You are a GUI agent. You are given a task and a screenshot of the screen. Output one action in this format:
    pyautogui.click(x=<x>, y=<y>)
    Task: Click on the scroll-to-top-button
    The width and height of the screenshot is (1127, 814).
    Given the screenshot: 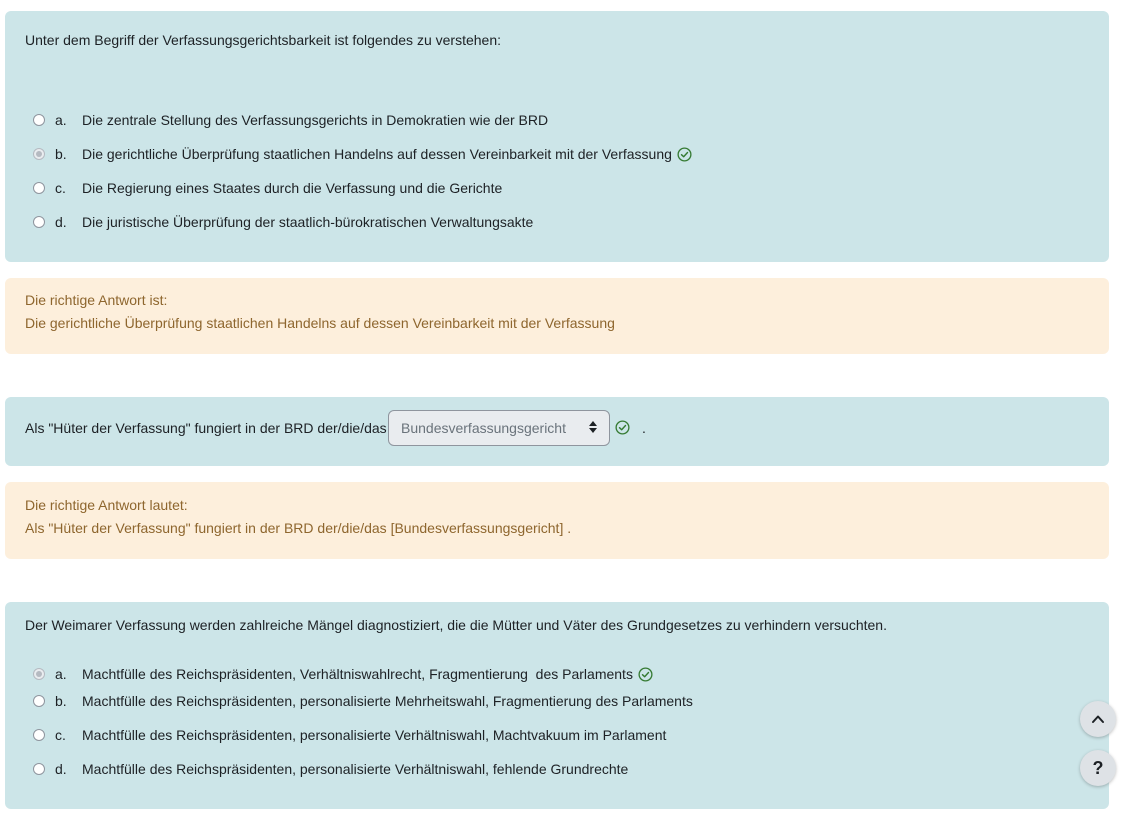 What is the action you would take?
    pyautogui.click(x=1098, y=719)
    